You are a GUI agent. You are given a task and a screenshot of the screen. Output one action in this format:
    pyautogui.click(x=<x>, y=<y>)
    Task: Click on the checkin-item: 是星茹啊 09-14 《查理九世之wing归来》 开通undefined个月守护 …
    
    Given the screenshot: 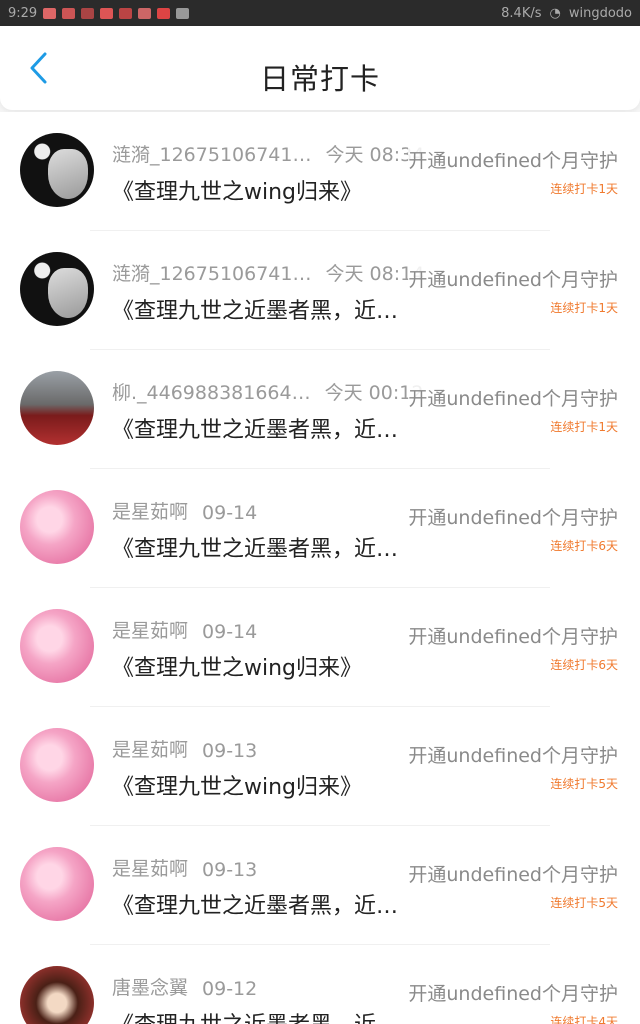 What is the action you would take?
    pyautogui.click(x=320, y=647)
    